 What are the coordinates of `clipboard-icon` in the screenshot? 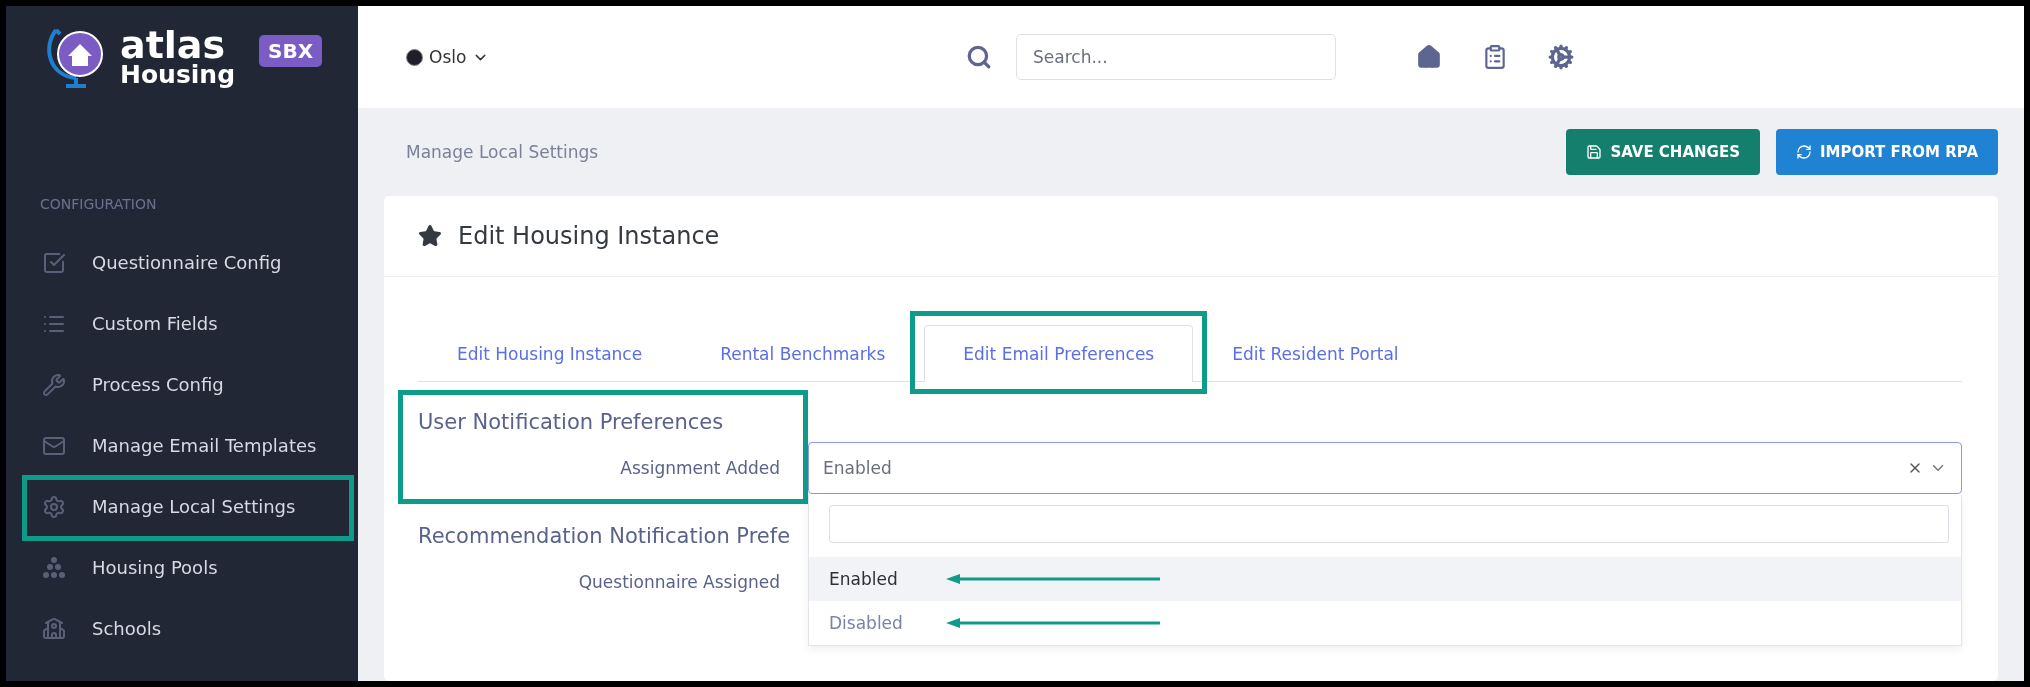 It's located at (1495, 57).